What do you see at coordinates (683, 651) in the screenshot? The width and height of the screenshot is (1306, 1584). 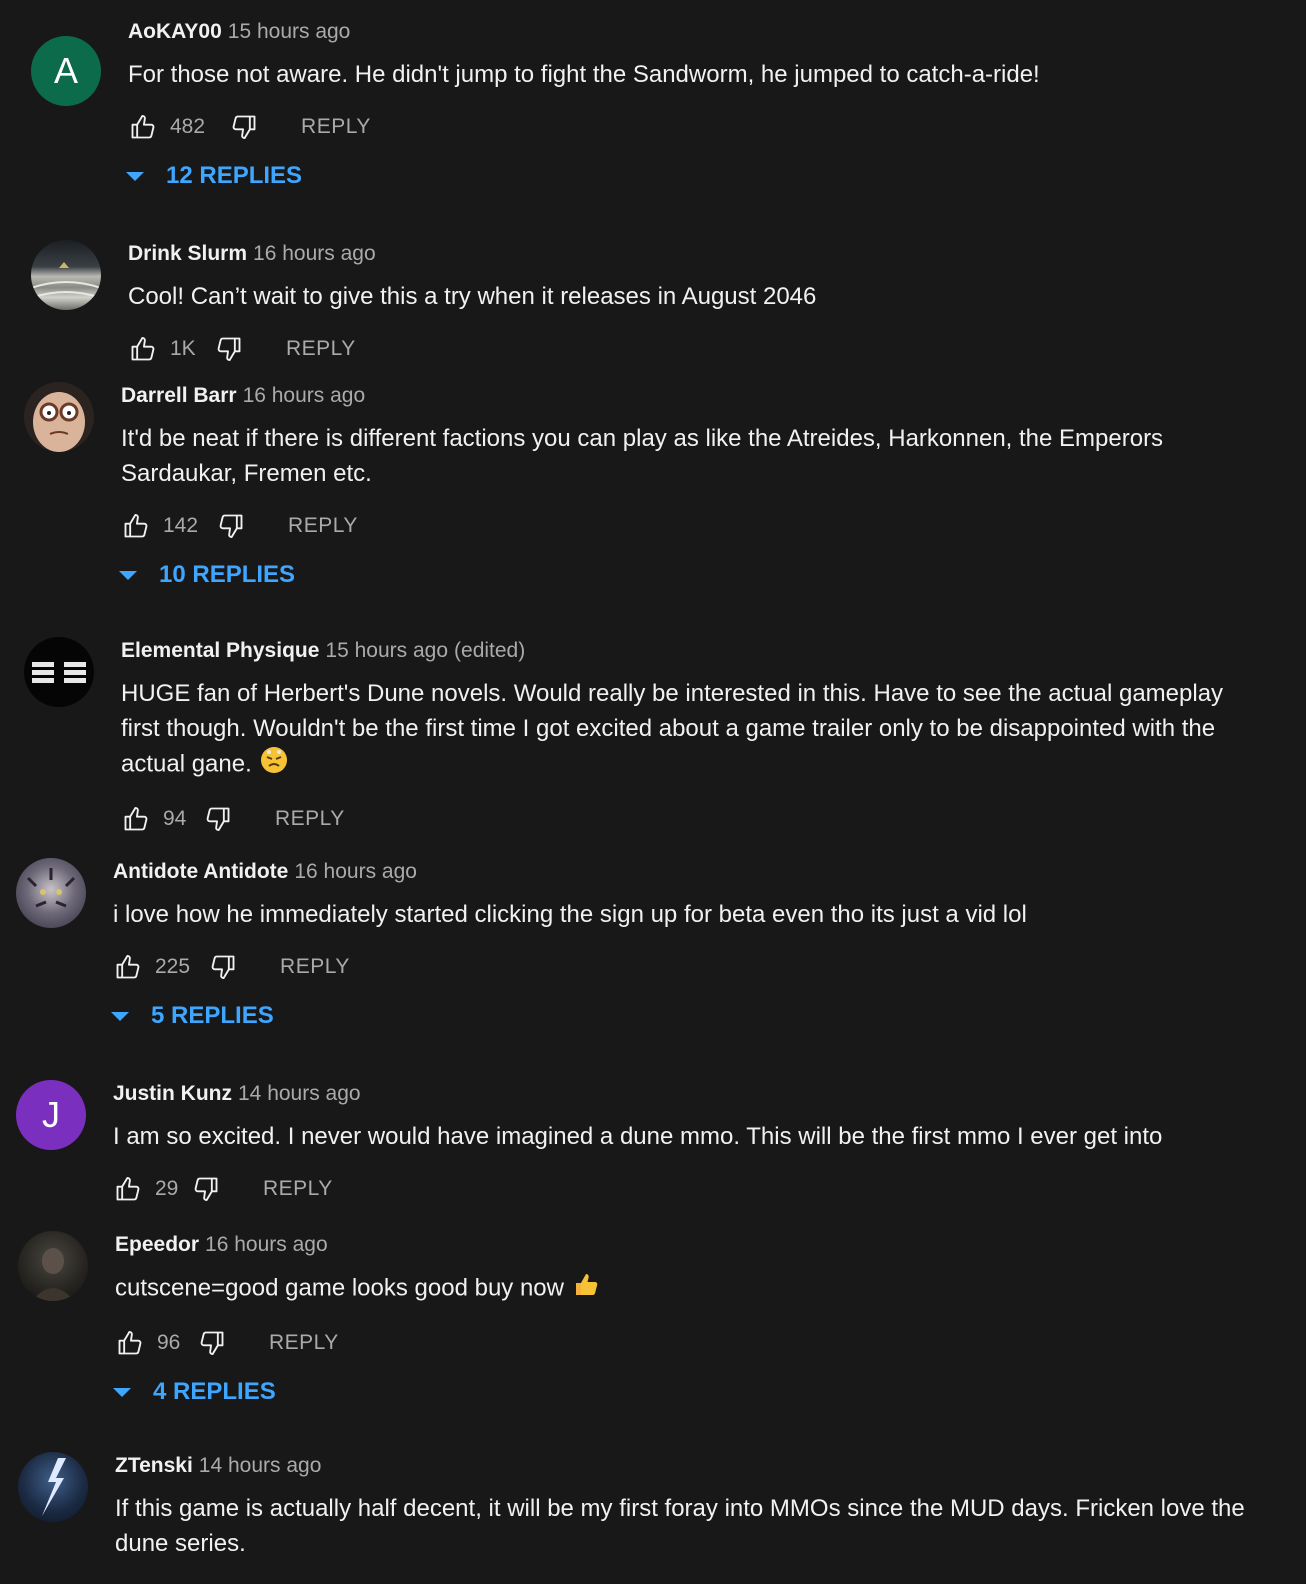 I see `comment-header: Elemental Physique 15 hours ago (edited)` at bounding box center [683, 651].